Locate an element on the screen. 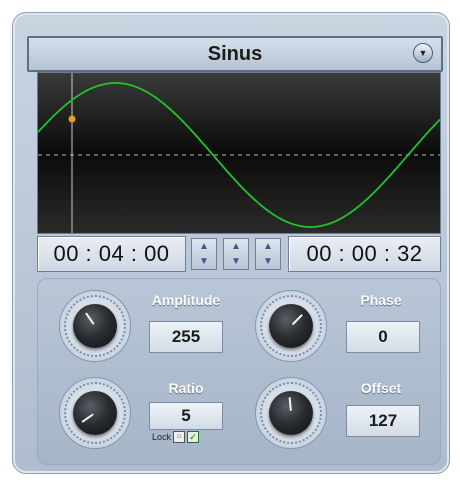  chevron-down-icon: ▼ is located at coordinates (423, 53).